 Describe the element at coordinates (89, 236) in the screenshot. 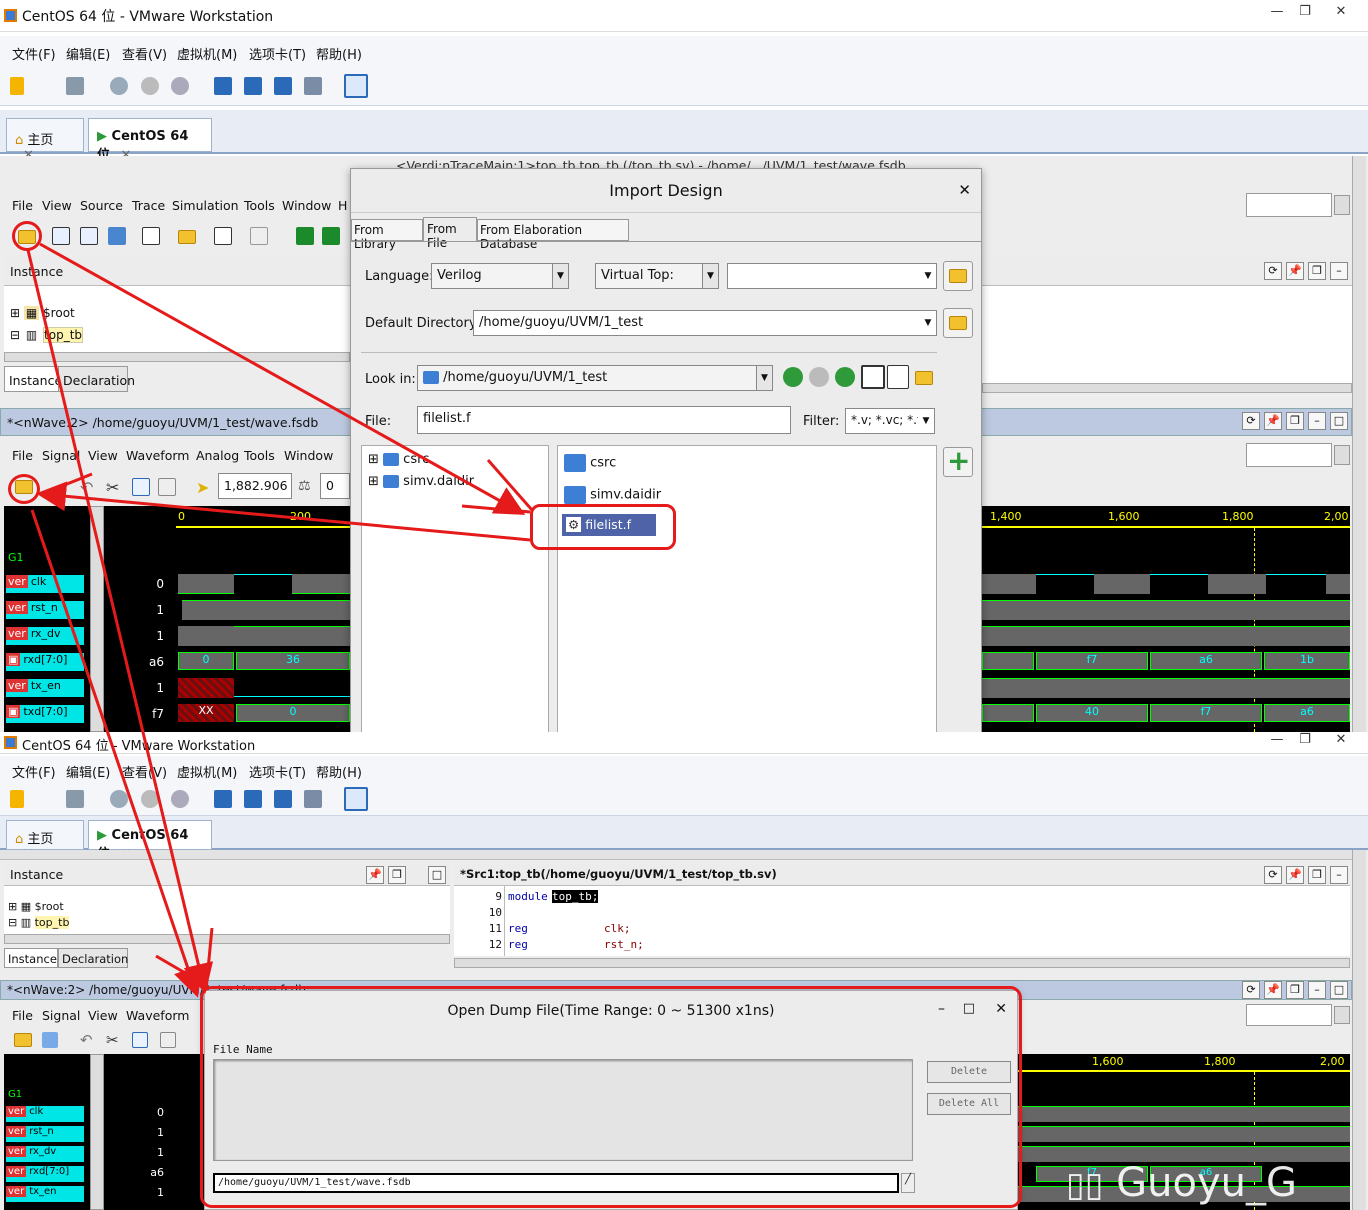

I see `block-icon` at that location.